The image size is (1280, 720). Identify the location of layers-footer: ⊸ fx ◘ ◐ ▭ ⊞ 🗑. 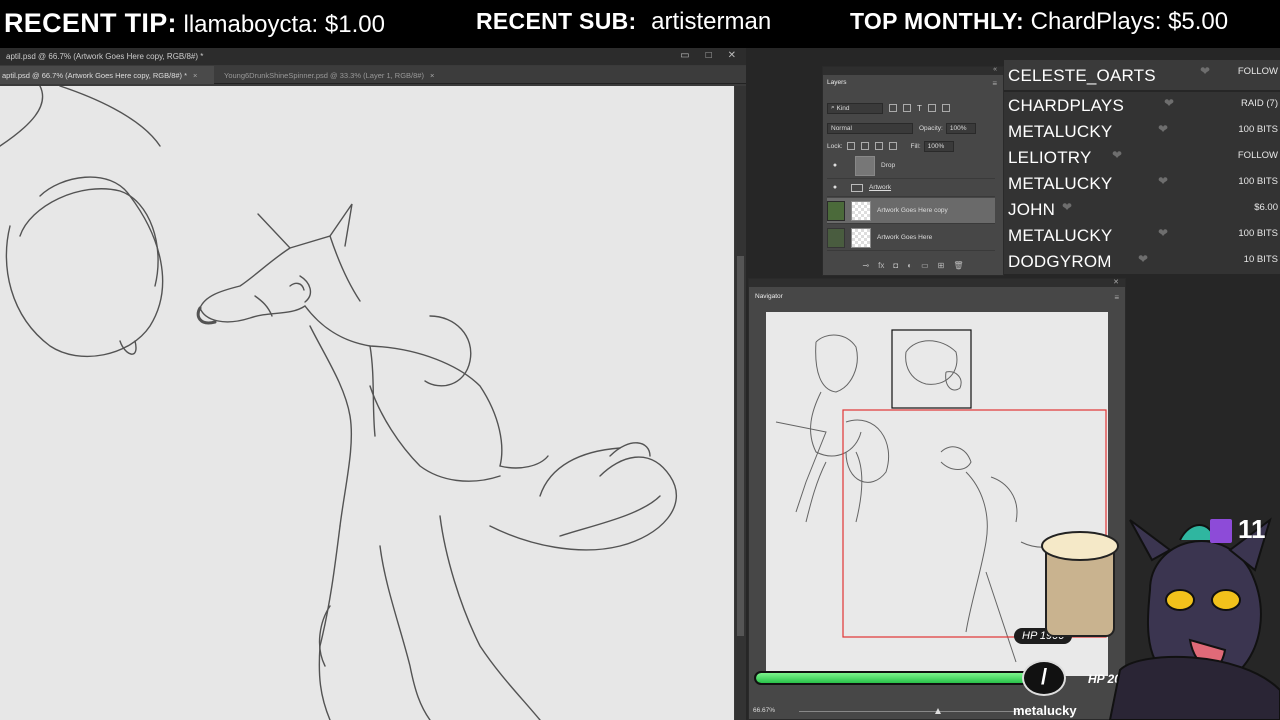
(913, 265).